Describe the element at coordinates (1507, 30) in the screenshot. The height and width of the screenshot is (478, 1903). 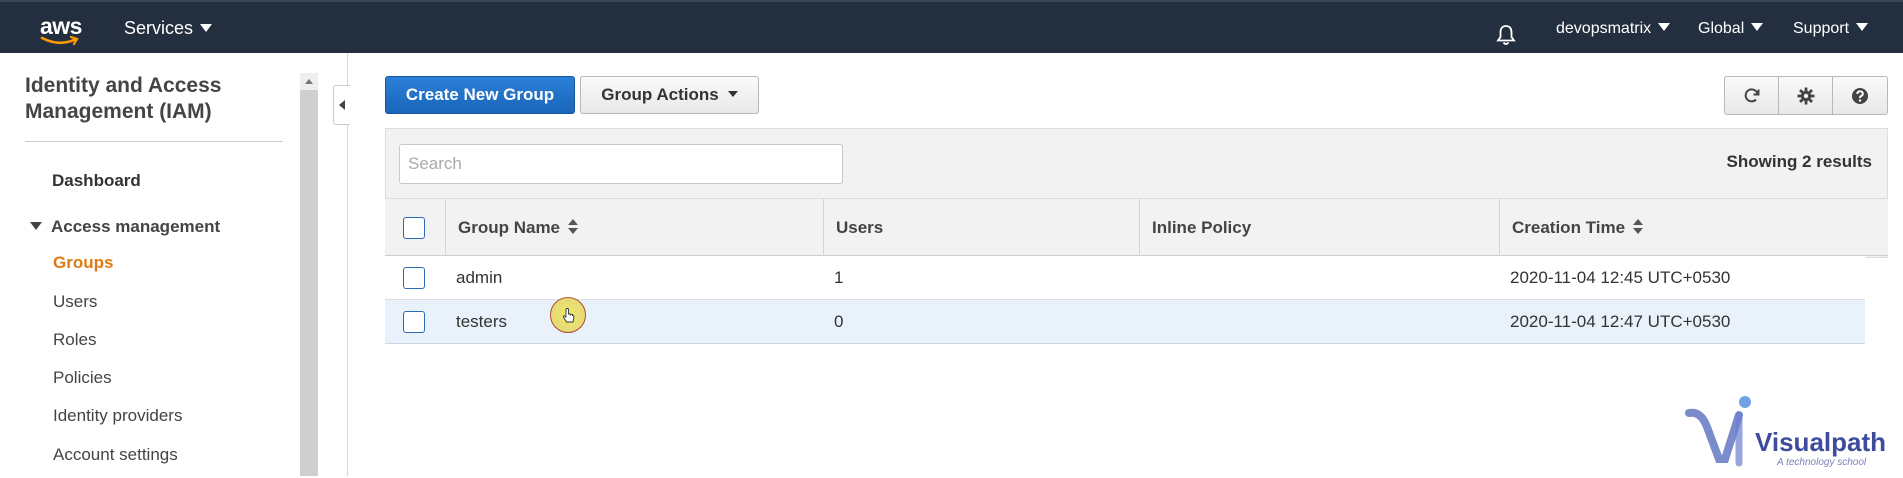
I see `bell-icon` at that location.